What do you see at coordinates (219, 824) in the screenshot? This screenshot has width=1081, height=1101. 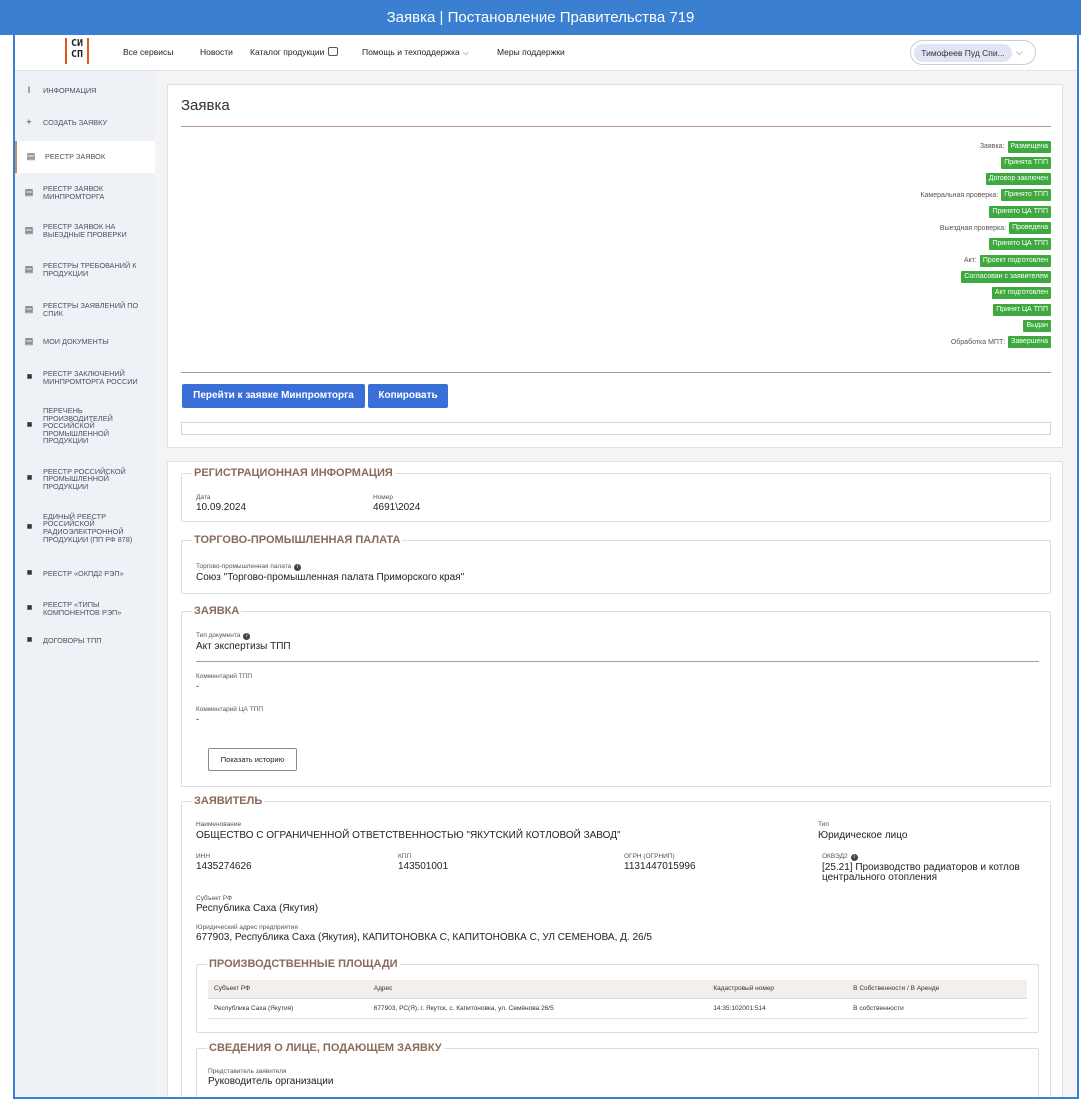 I see `applicant-name-label: Наименование` at bounding box center [219, 824].